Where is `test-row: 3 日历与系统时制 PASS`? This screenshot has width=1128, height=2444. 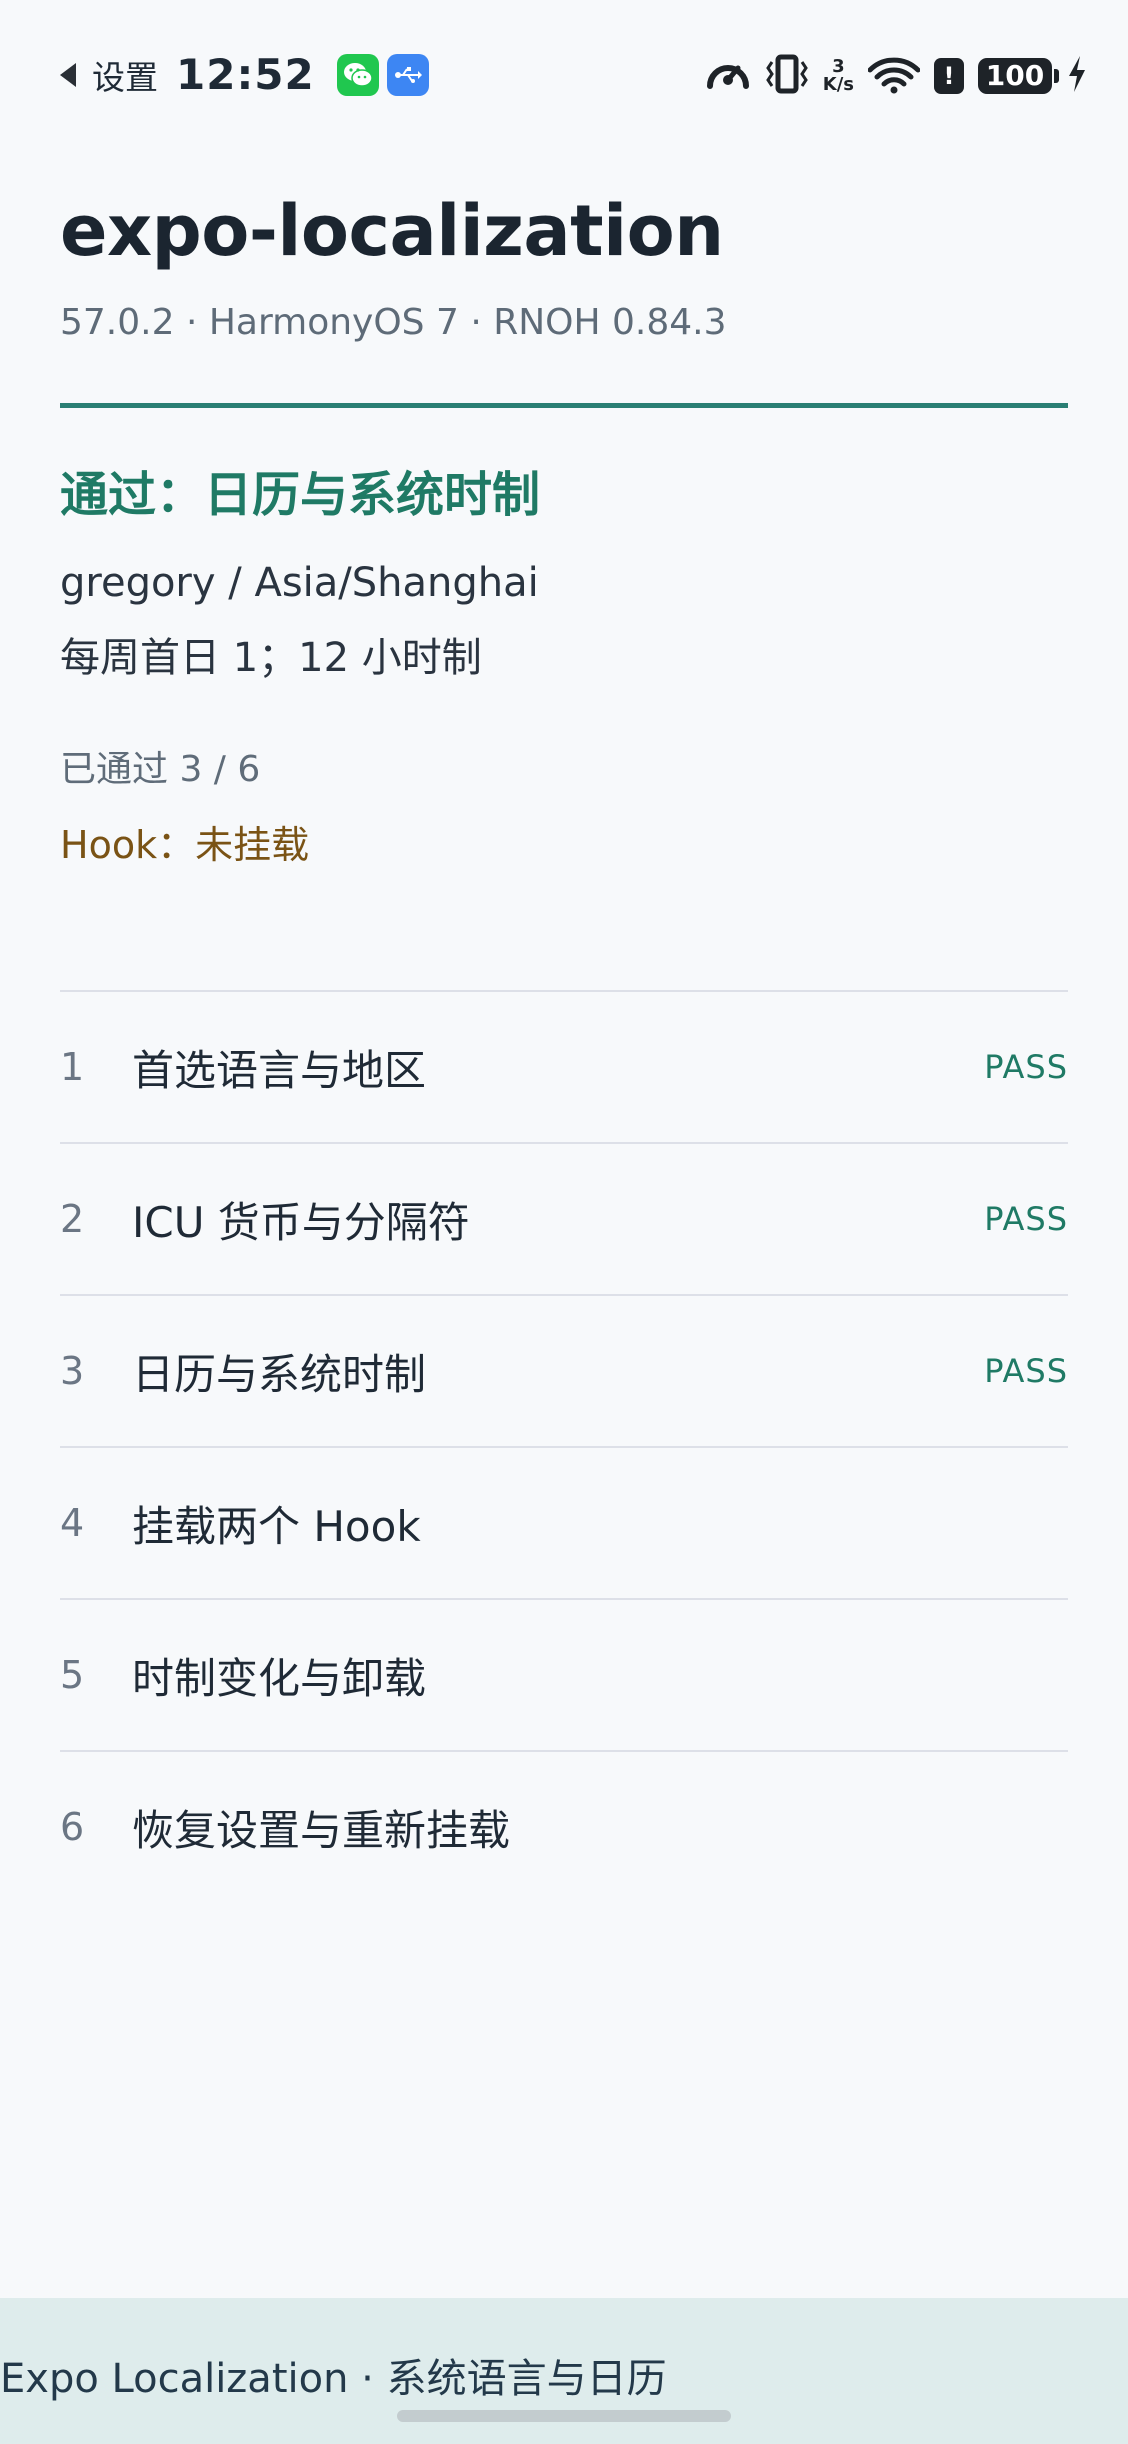
test-row: 3 日历与系统时制 PASS is located at coordinates (564, 1370).